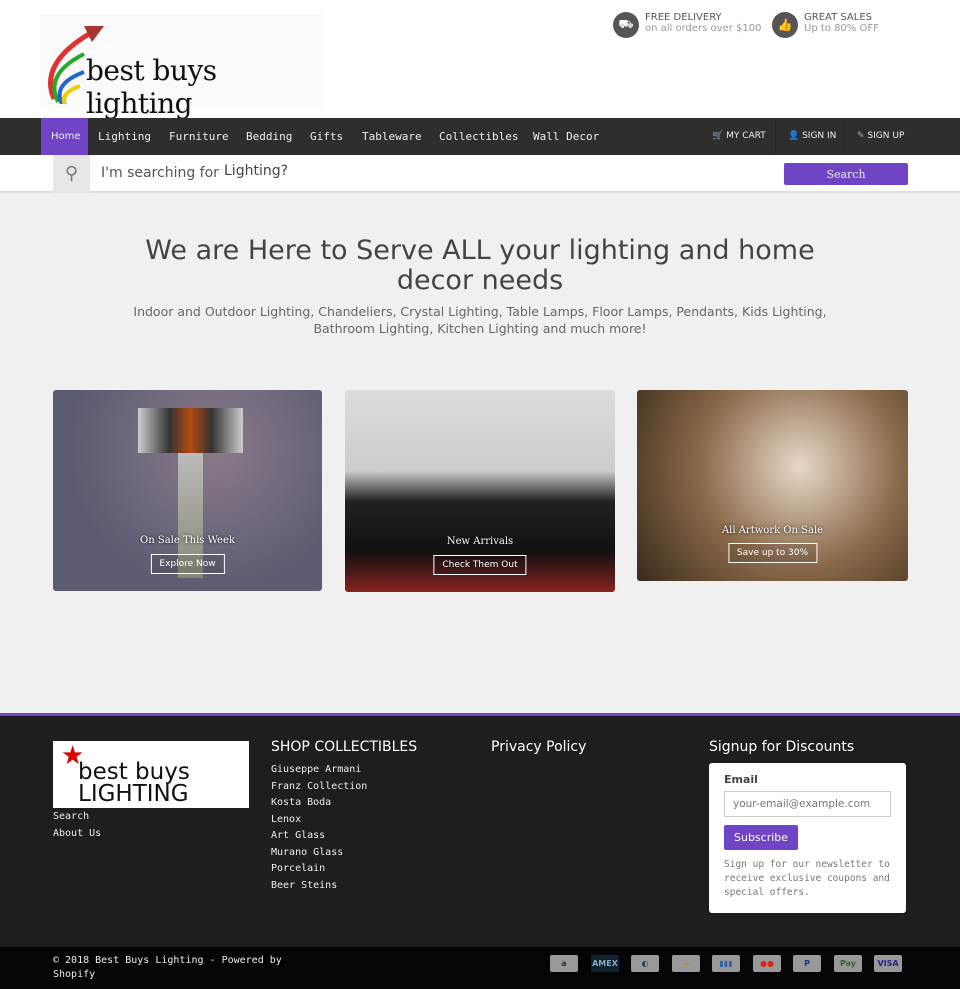  What do you see at coordinates (886, 136) in the screenshot?
I see `sign-up-label: SIGN UP` at bounding box center [886, 136].